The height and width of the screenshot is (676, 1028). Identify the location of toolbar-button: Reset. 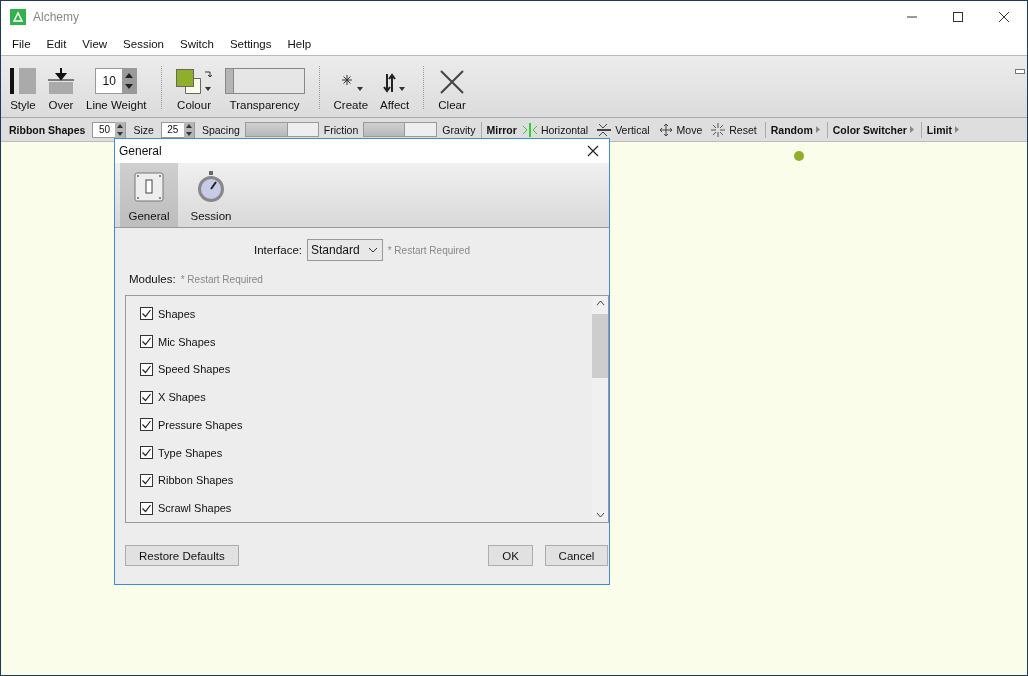
(733, 129).